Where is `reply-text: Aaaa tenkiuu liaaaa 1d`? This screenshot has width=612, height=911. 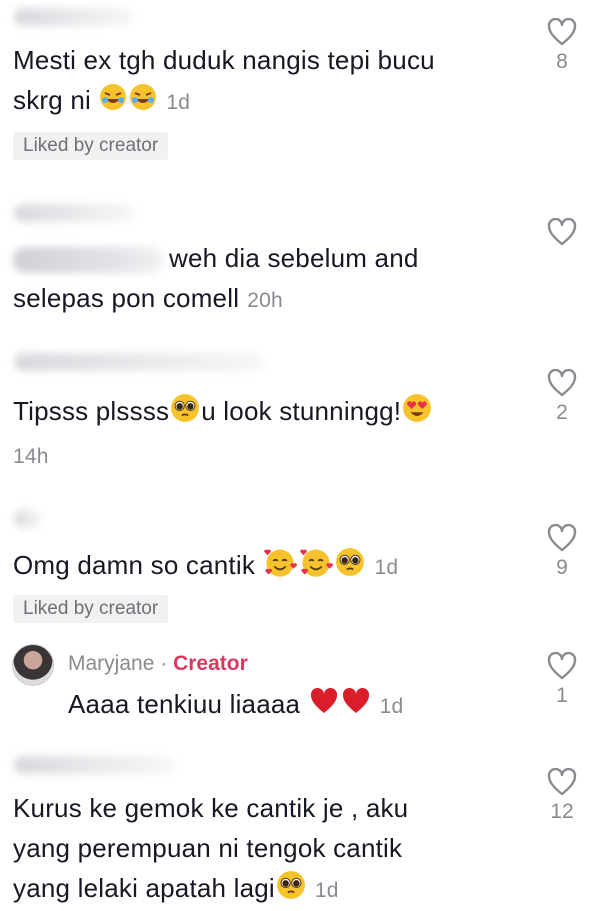
reply-text: Aaaa tenkiuu liaaaa 1d is located at coordinates (235, 705).